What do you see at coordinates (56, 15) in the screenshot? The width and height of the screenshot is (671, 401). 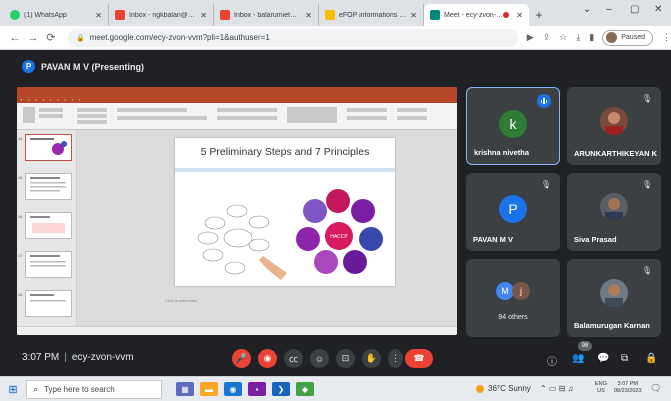 I see `tab-whatsapp: (1) WhatsApp ✕` at bounding box center [56, 15].